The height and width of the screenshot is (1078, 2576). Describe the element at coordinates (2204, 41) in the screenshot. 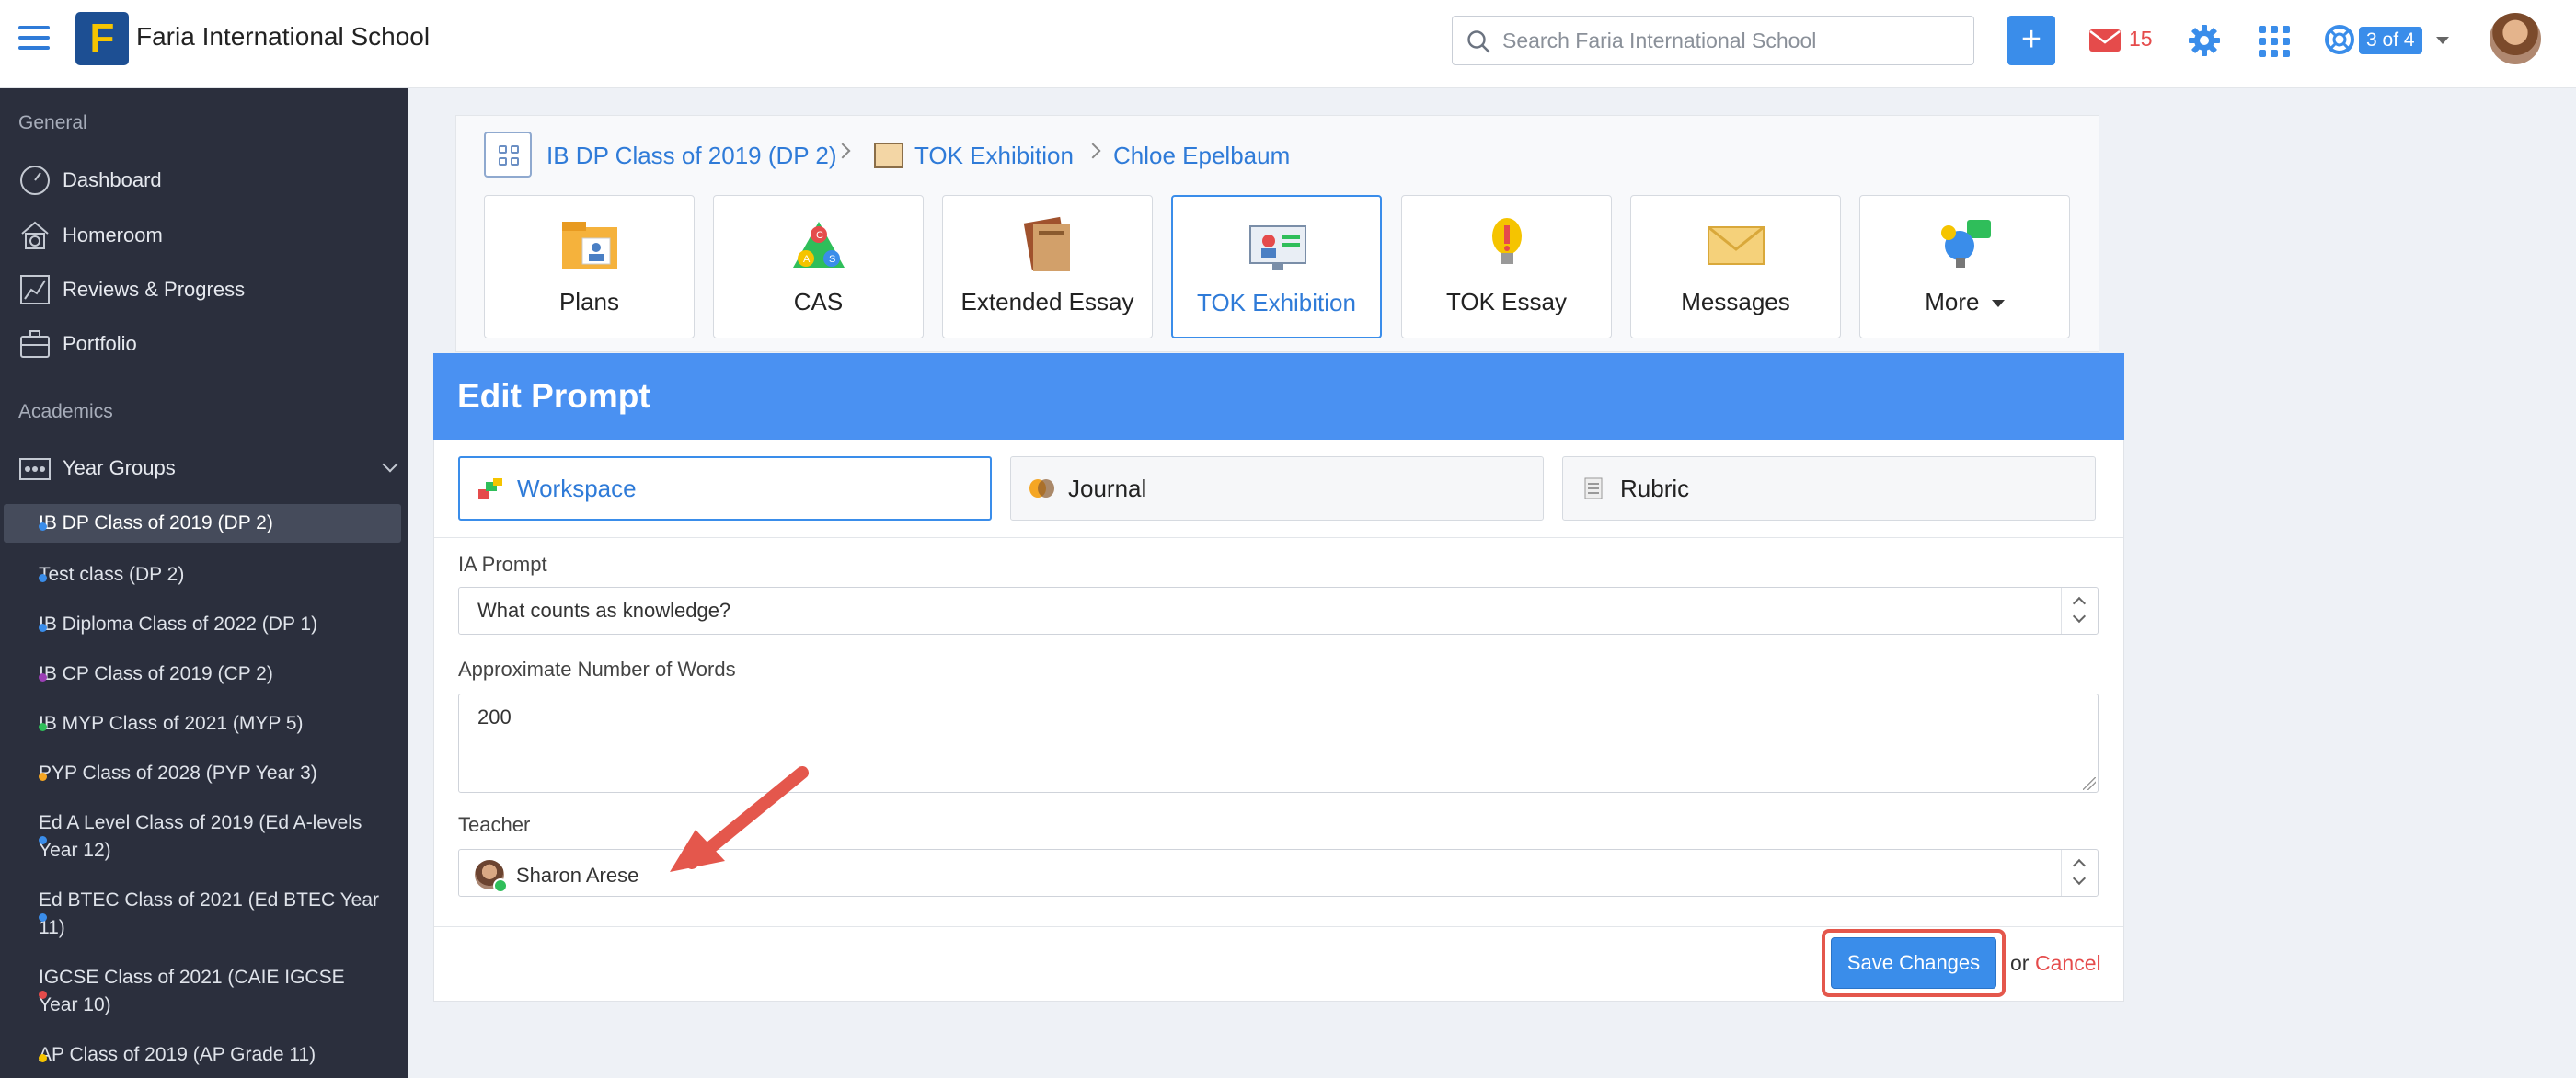

I see `gear-icon` at that location.